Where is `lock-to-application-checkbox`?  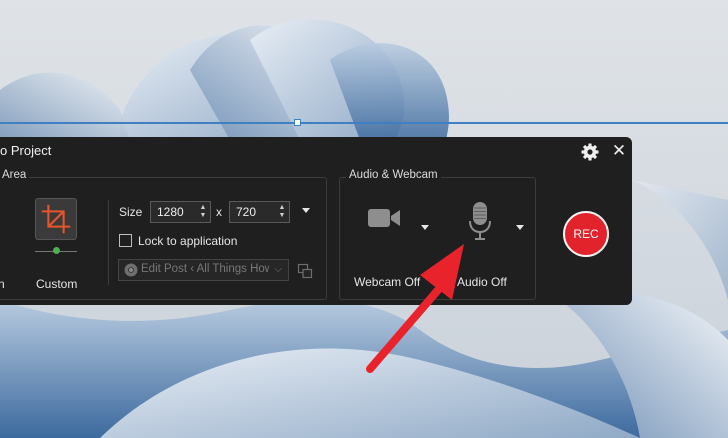 lock-to-application-checkbox is located at coordinates (125, 240).